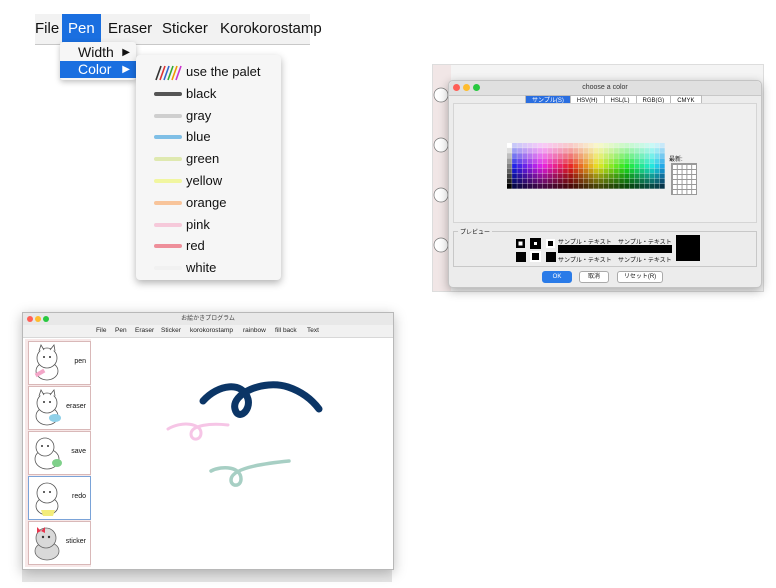 This screenshot has height=588, width=776. What do you see at coordinates (59, 543) in the screenshot?
I see `sticker-button: sticker` at bounding box center [59, 543].